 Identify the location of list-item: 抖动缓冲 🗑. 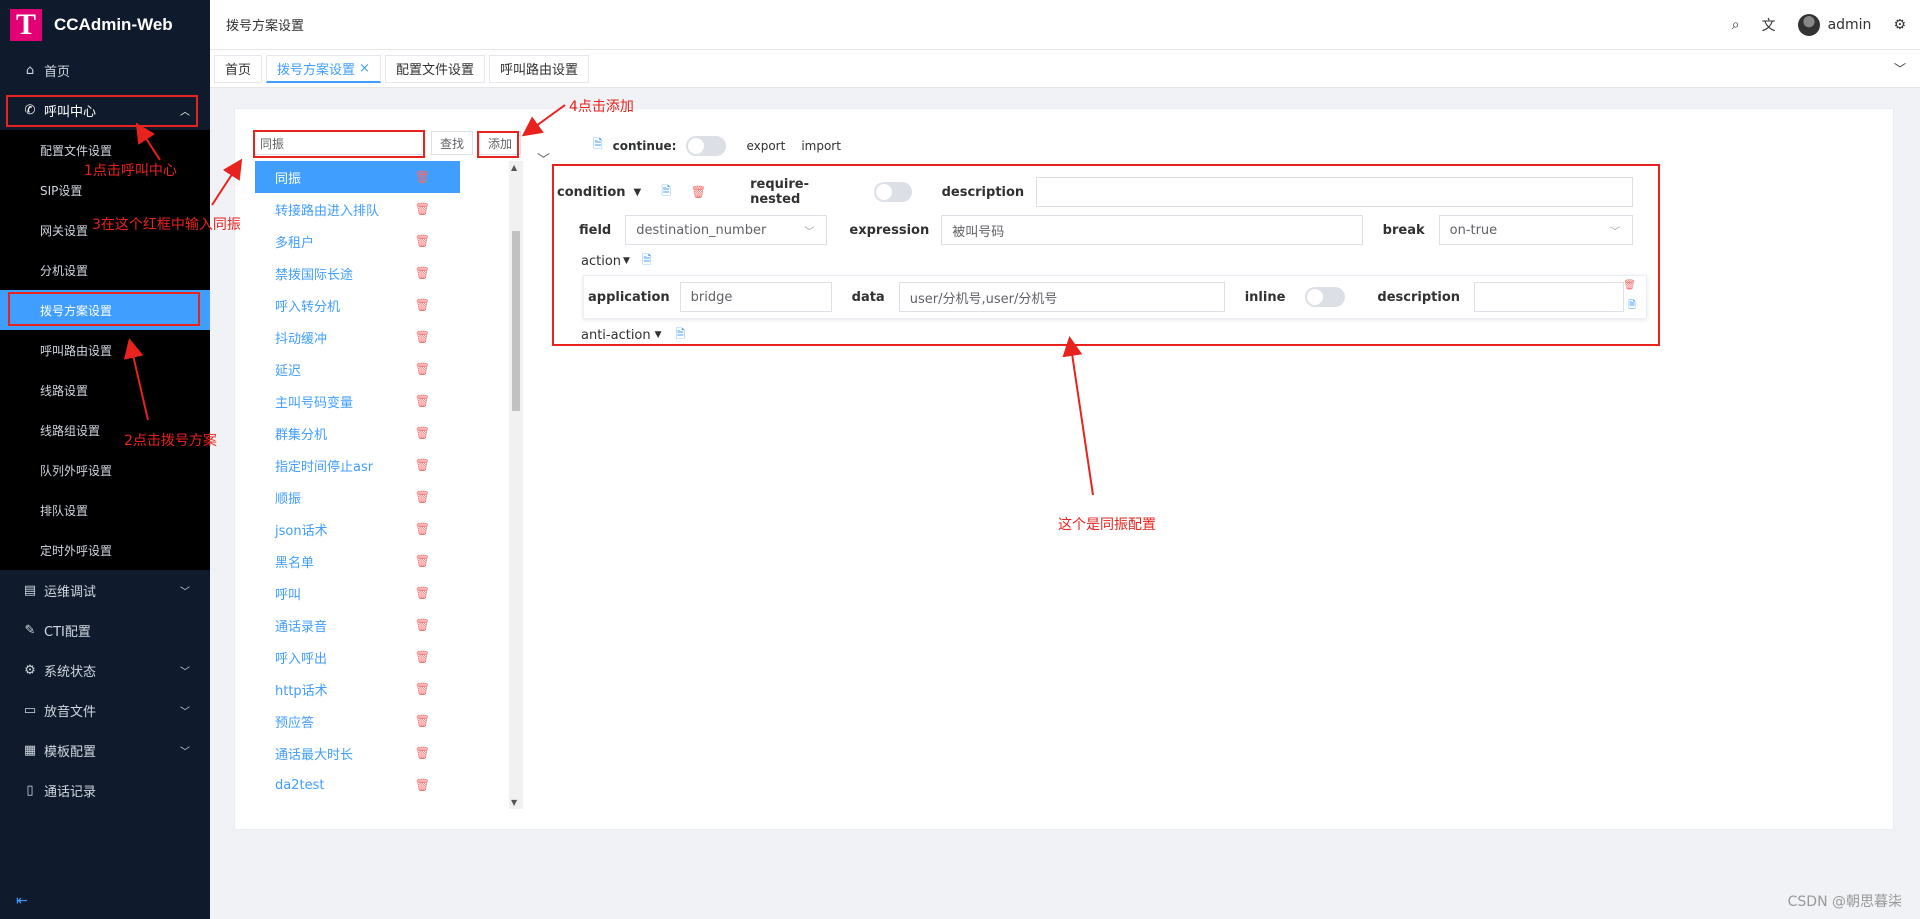
(357, 337).